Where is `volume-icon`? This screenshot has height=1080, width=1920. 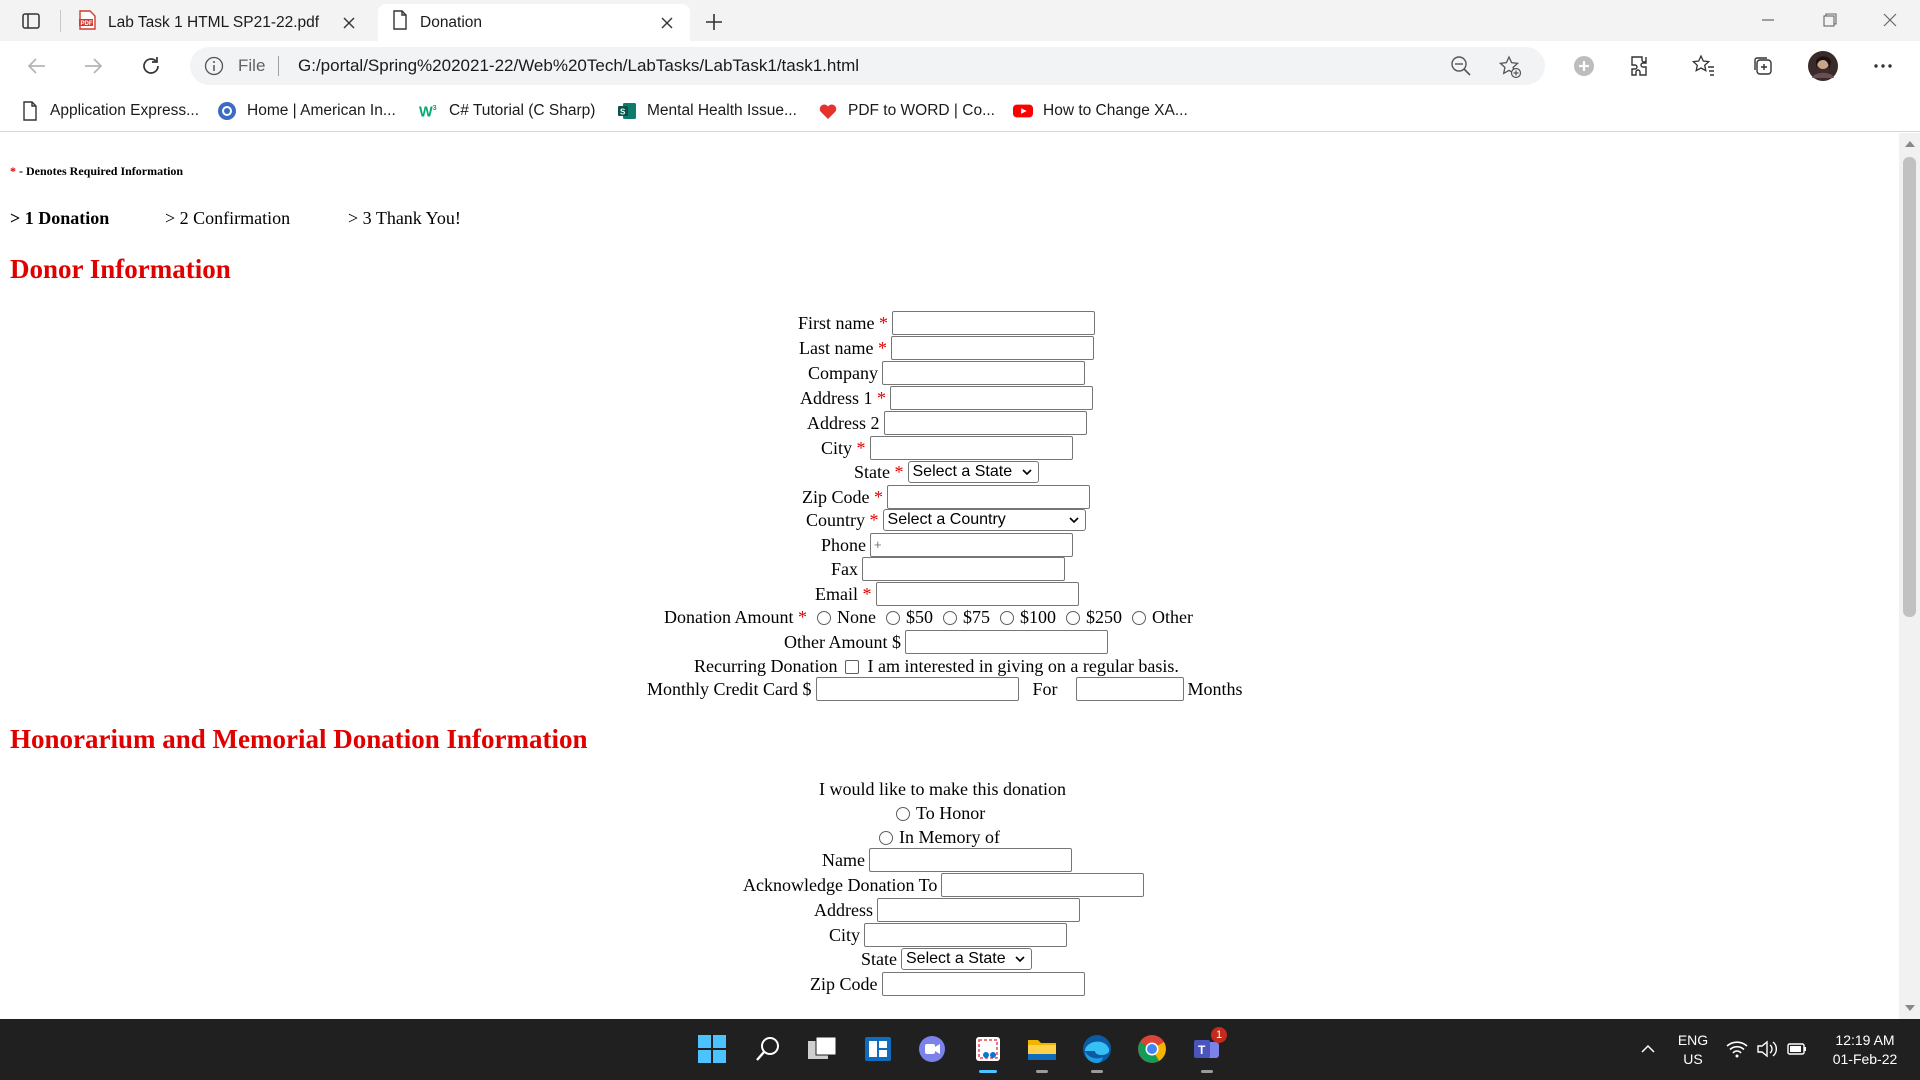
volume-icon is located at coordinates (1767, 1049).